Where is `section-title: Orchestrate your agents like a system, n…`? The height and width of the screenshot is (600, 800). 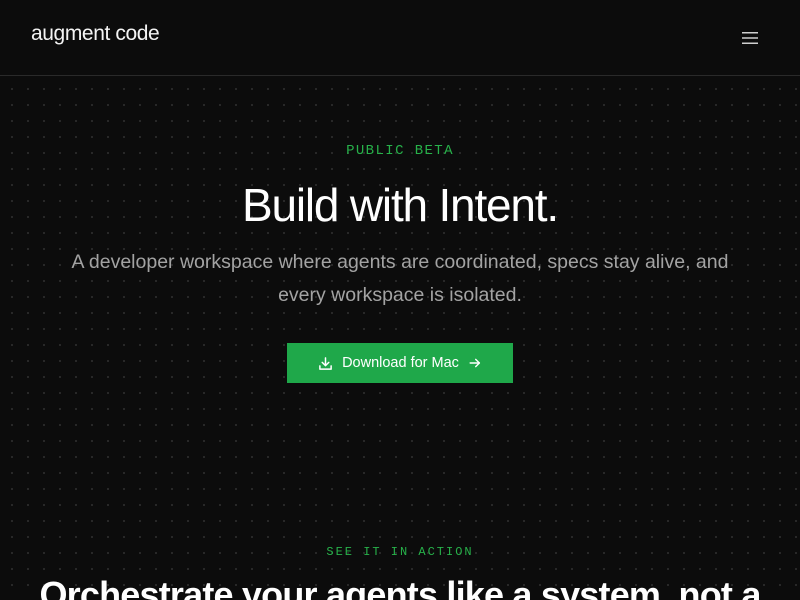 section-title: Orchestrate your agents like a system, n… is located at coordinates (400, 587).